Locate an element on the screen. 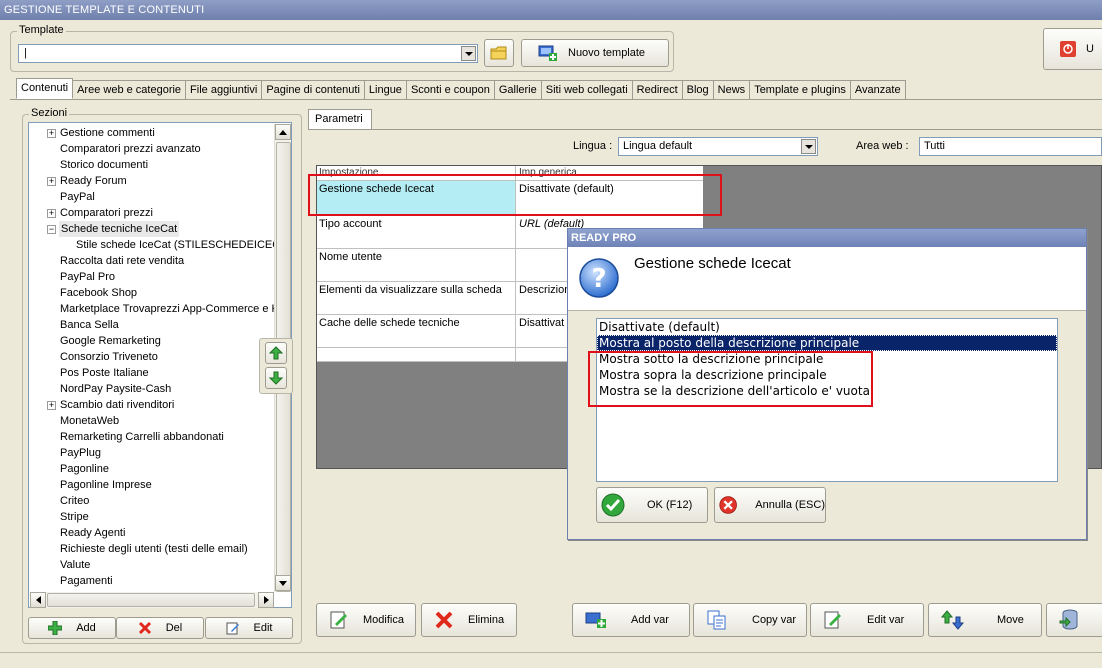 The width and height of the screenshot is (1102, 668). tree-item: Pagamenti is located at coordinates (86, 581).